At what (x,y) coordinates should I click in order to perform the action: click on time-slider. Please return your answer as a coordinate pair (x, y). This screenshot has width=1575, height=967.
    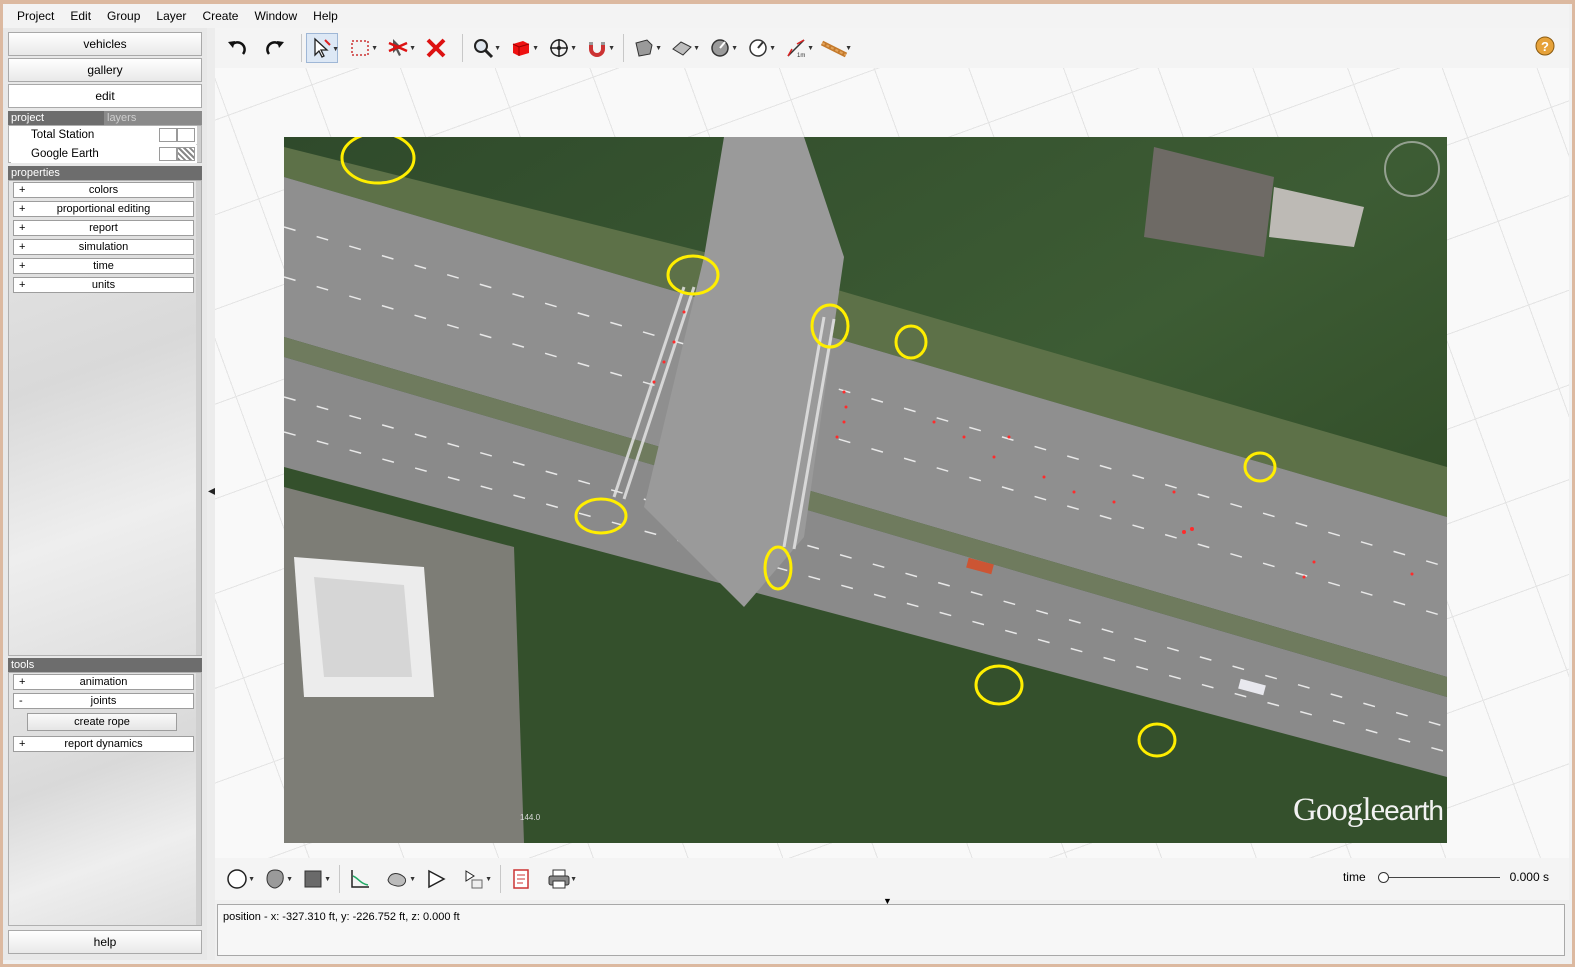
    Looking at the image, I should click on (1438, 877).